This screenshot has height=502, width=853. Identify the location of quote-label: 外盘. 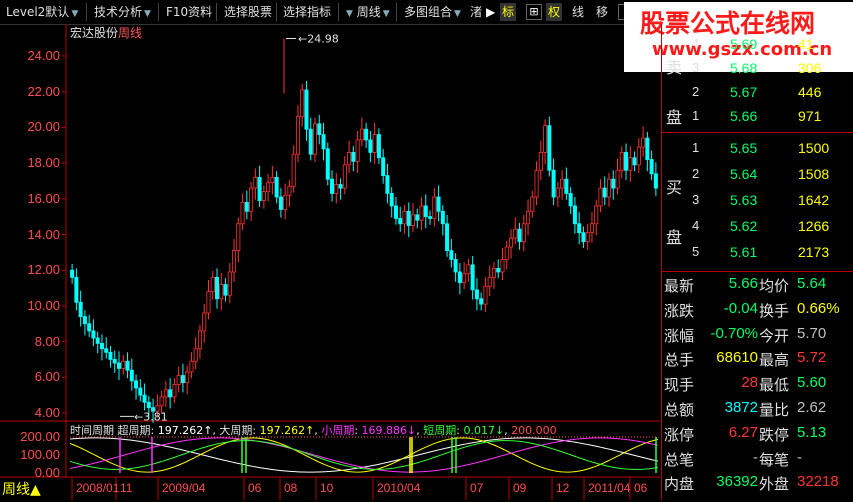
(774, 485).